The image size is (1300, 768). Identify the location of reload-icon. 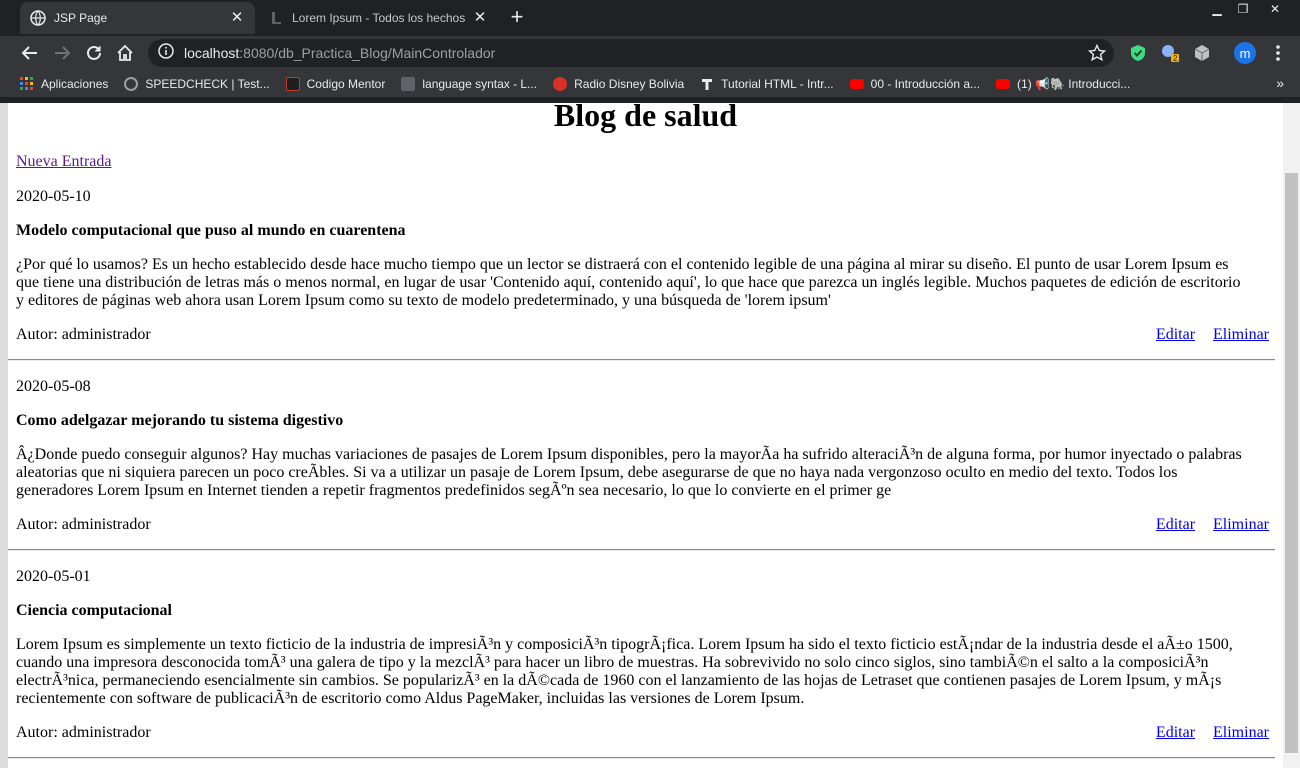
(94, 52).